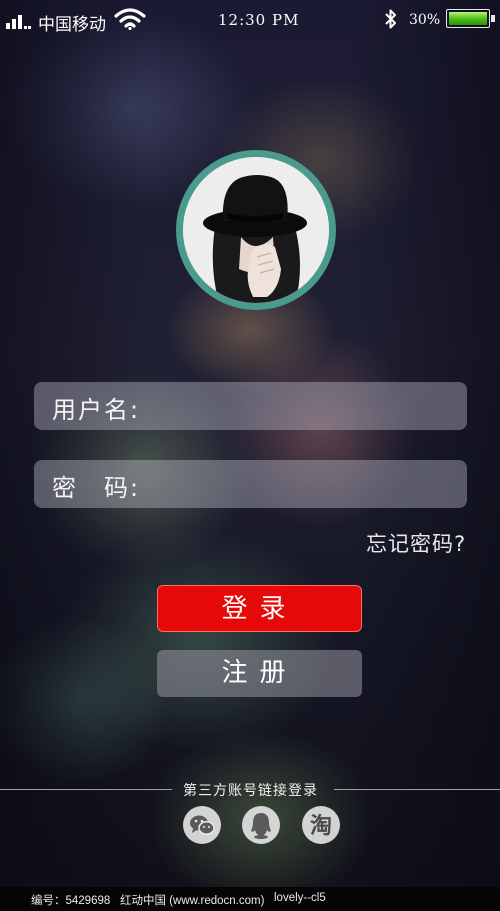  Describe the element at coordinates (425, 20) in the screenshot. I see `battery-percent: 30%` at that location.